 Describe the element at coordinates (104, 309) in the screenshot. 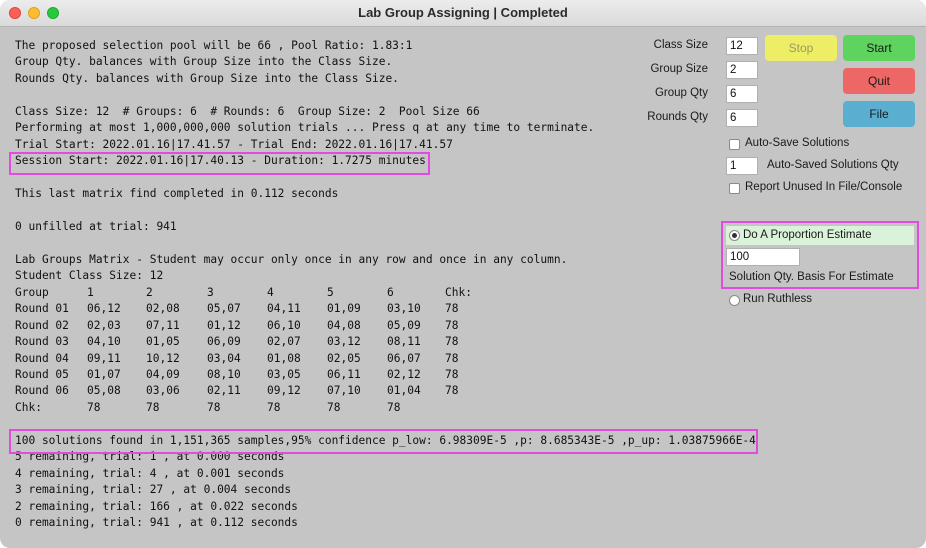

I see `matrix-row-cell: 06,12` at that location.